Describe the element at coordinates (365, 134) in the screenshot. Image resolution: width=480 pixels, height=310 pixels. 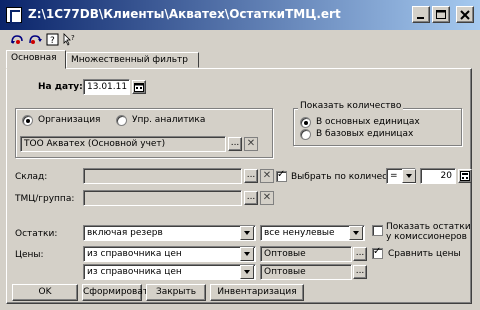
I see `radio-base-units-label: В базовых единицах` at that location.